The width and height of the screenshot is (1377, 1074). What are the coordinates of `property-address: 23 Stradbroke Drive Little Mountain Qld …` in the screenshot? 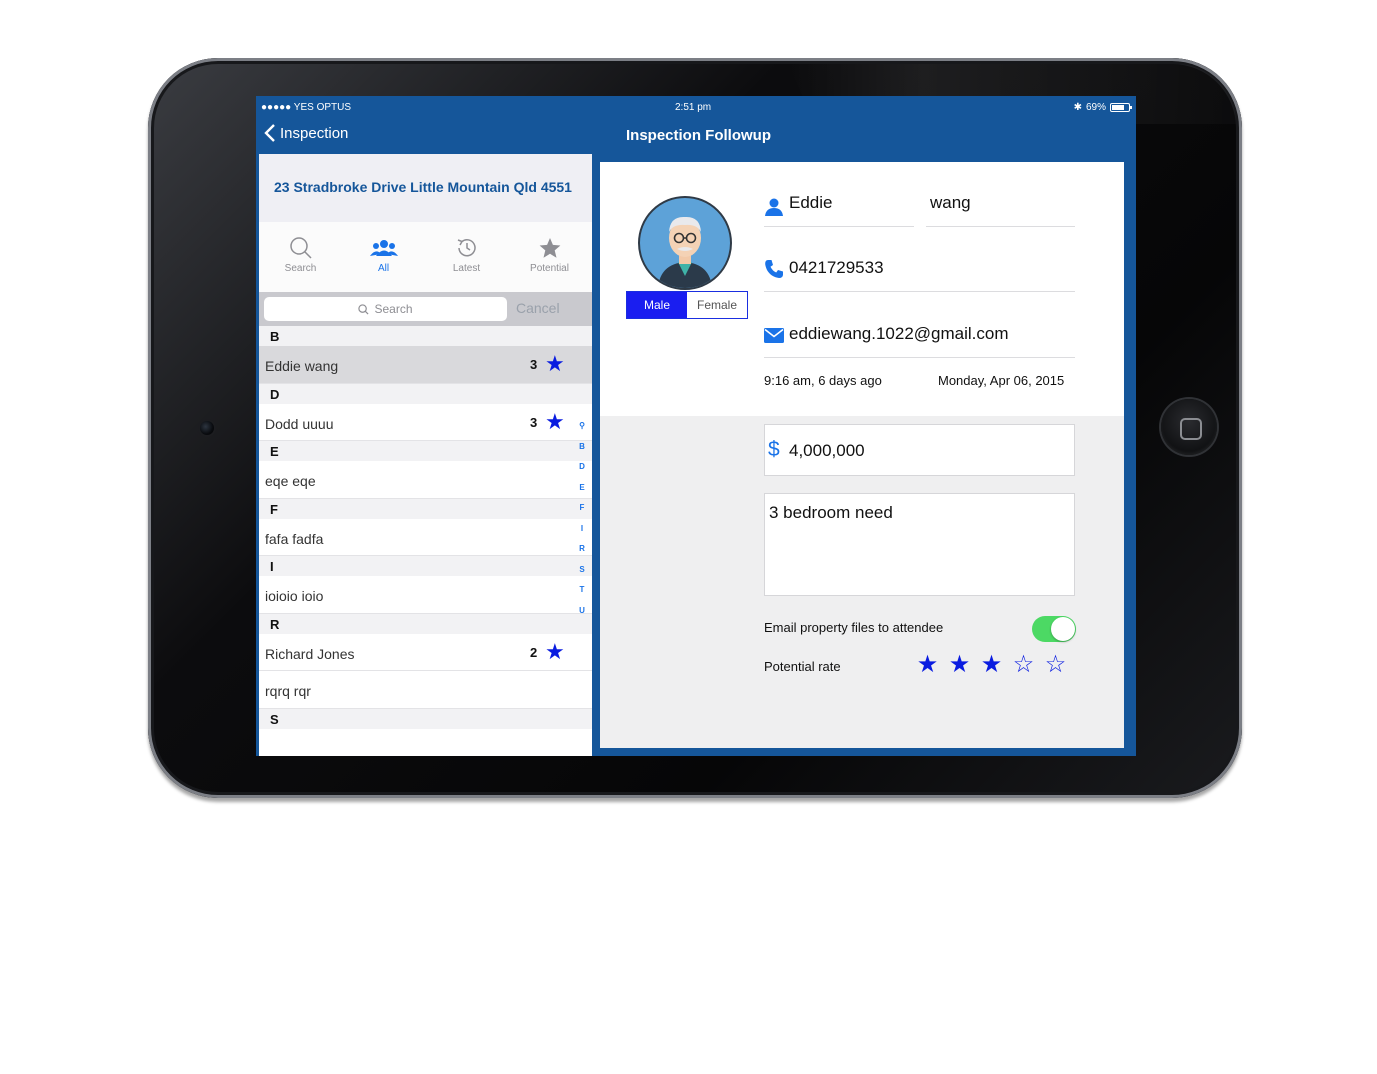 It's located at (425, 188).